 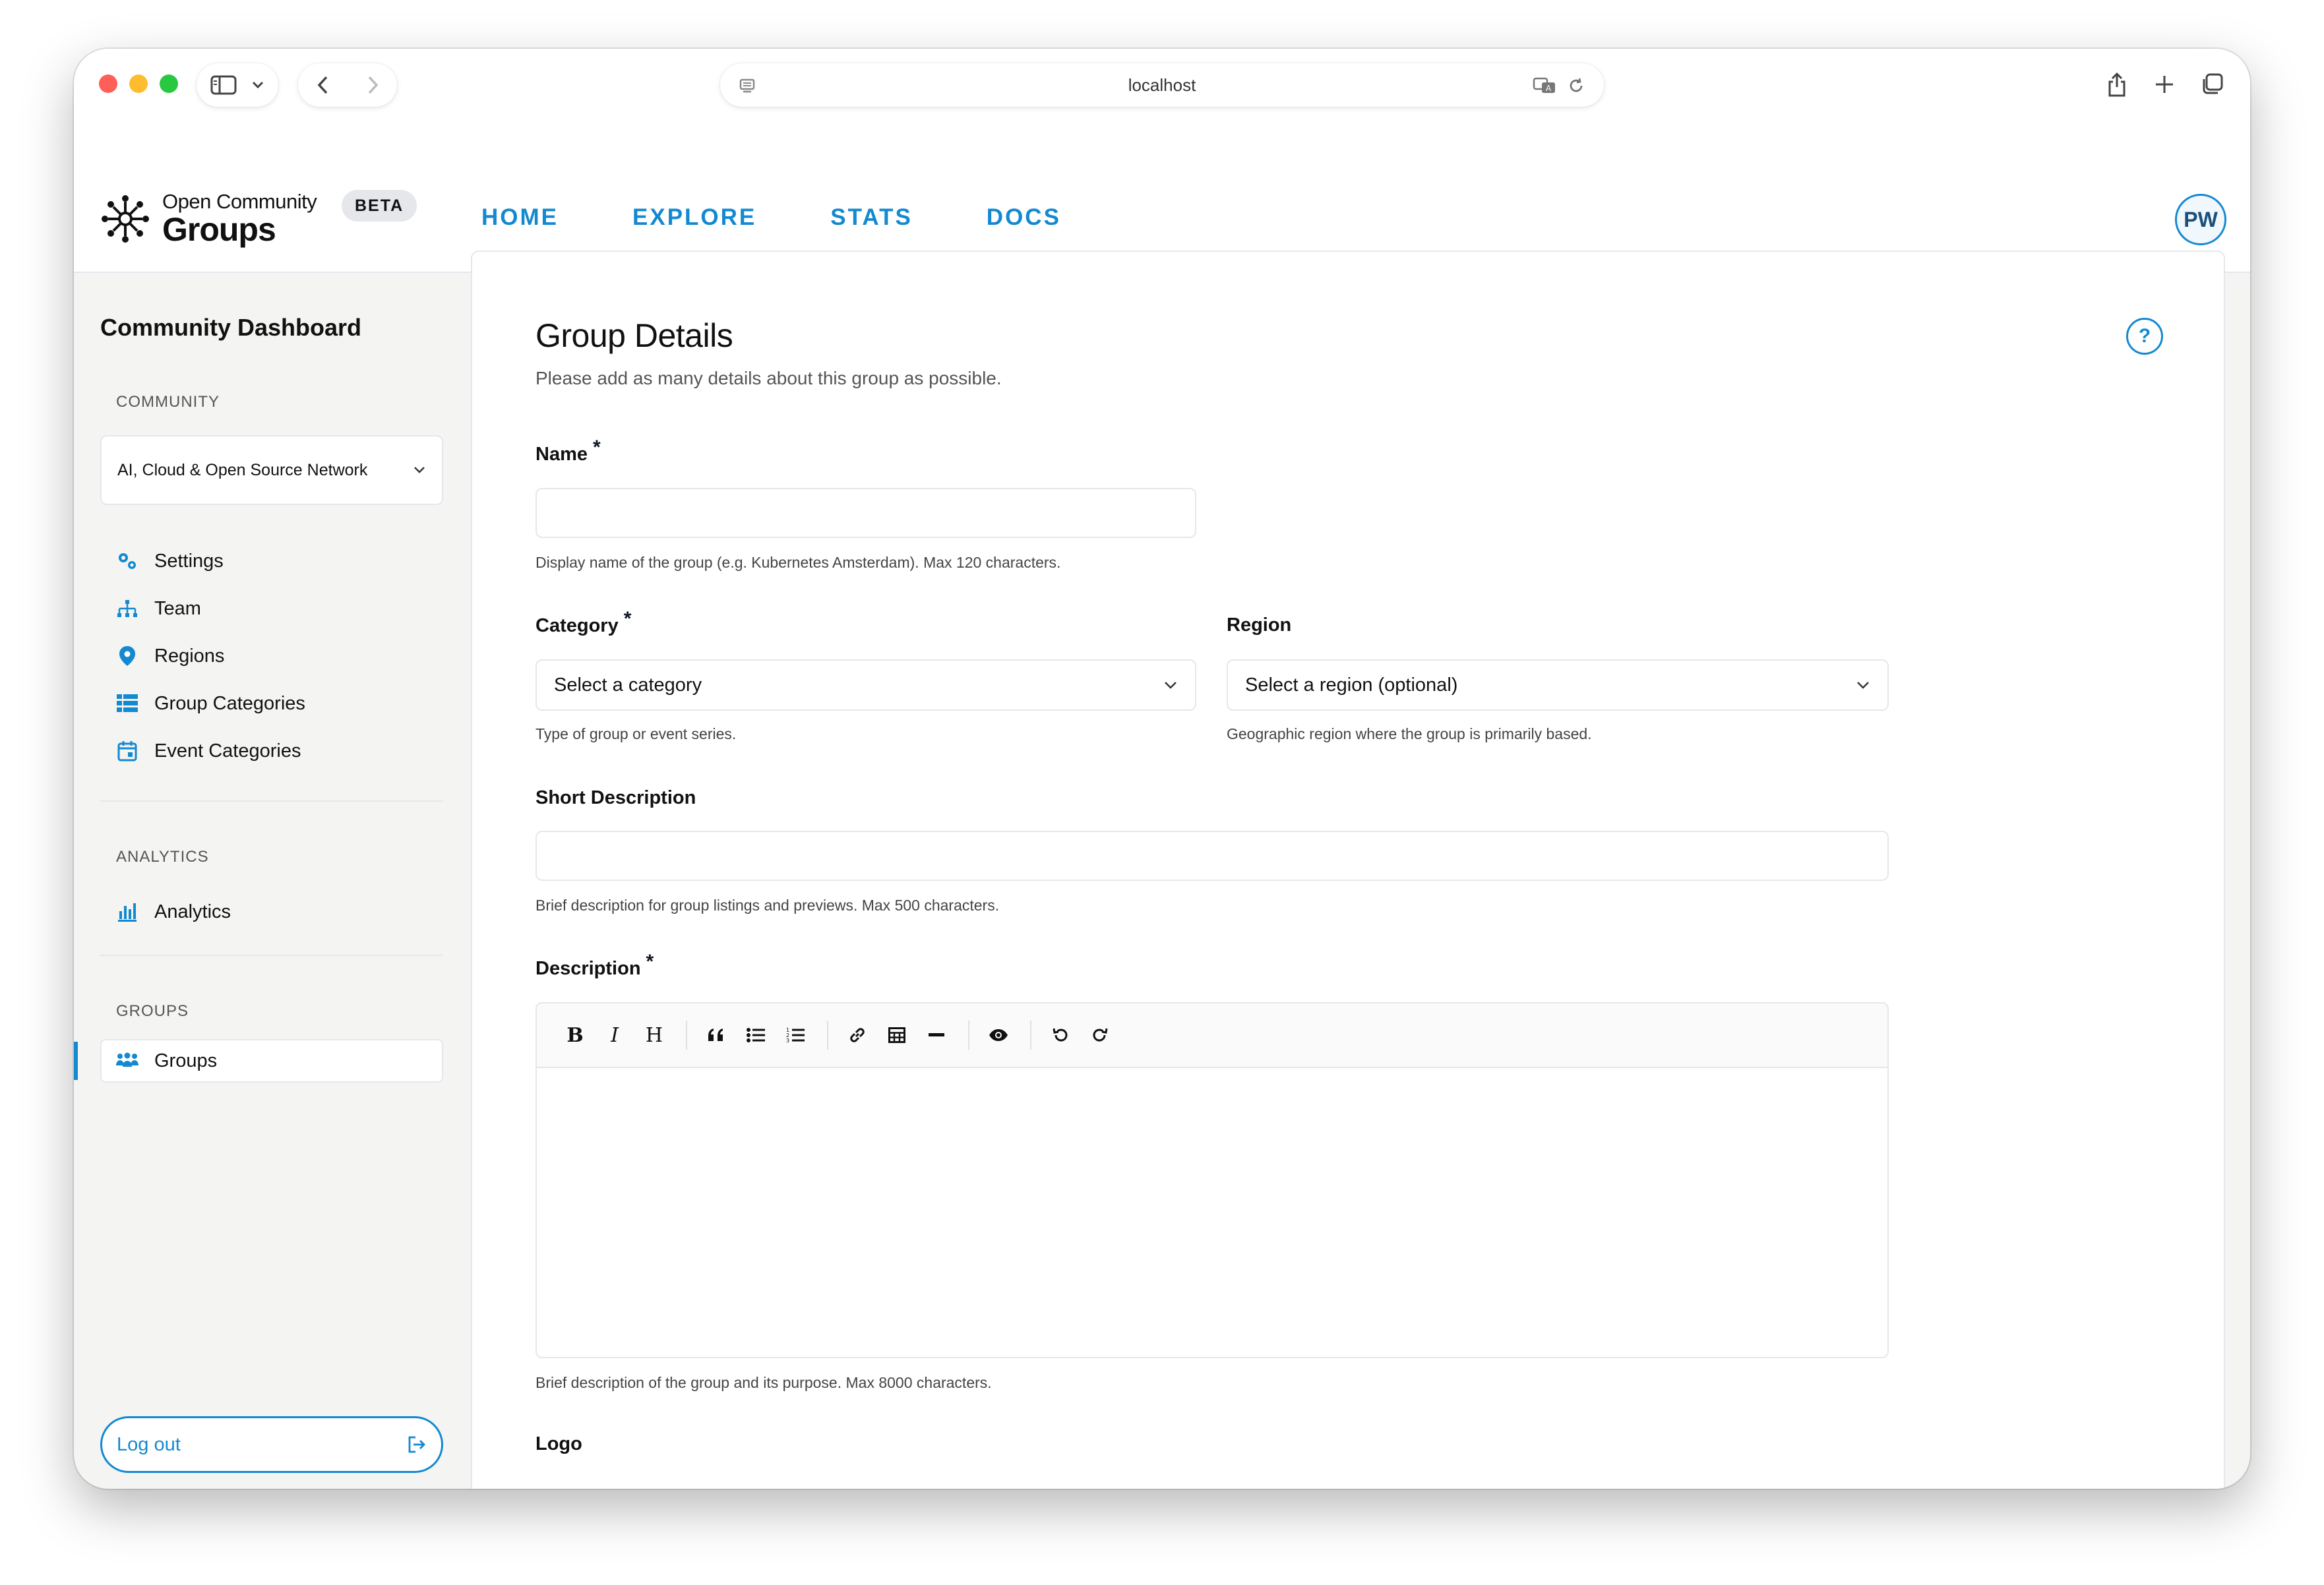 What do you see at coordinates (1259, 625) in the screenshot?
I see `region-label-row: Region` at bounding box center [1259, 625].